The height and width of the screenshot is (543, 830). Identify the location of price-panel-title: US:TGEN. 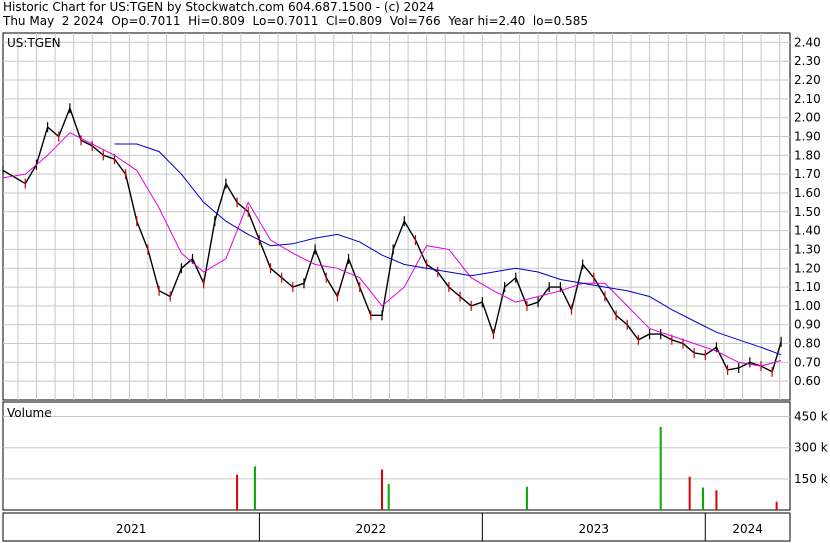
(34, 43).